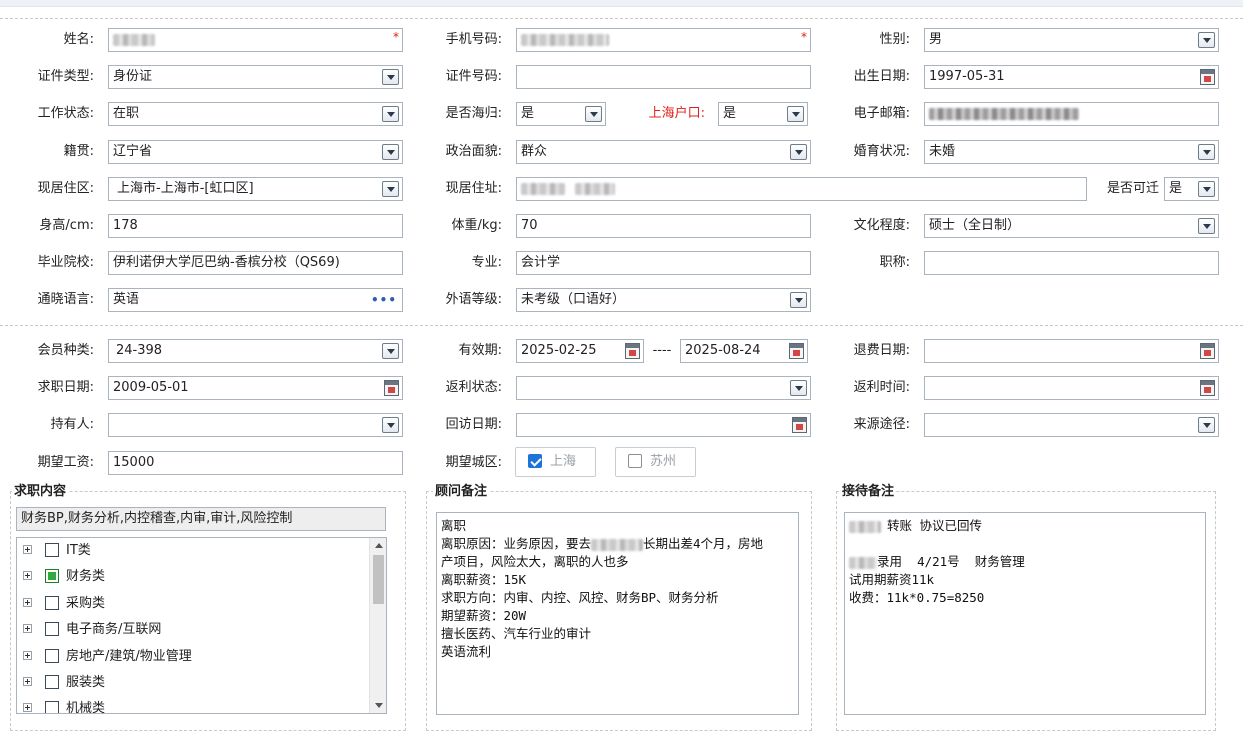 The width and height of the screenshot is (1243, 731). I want to click on source-select, so click(1071, 425).